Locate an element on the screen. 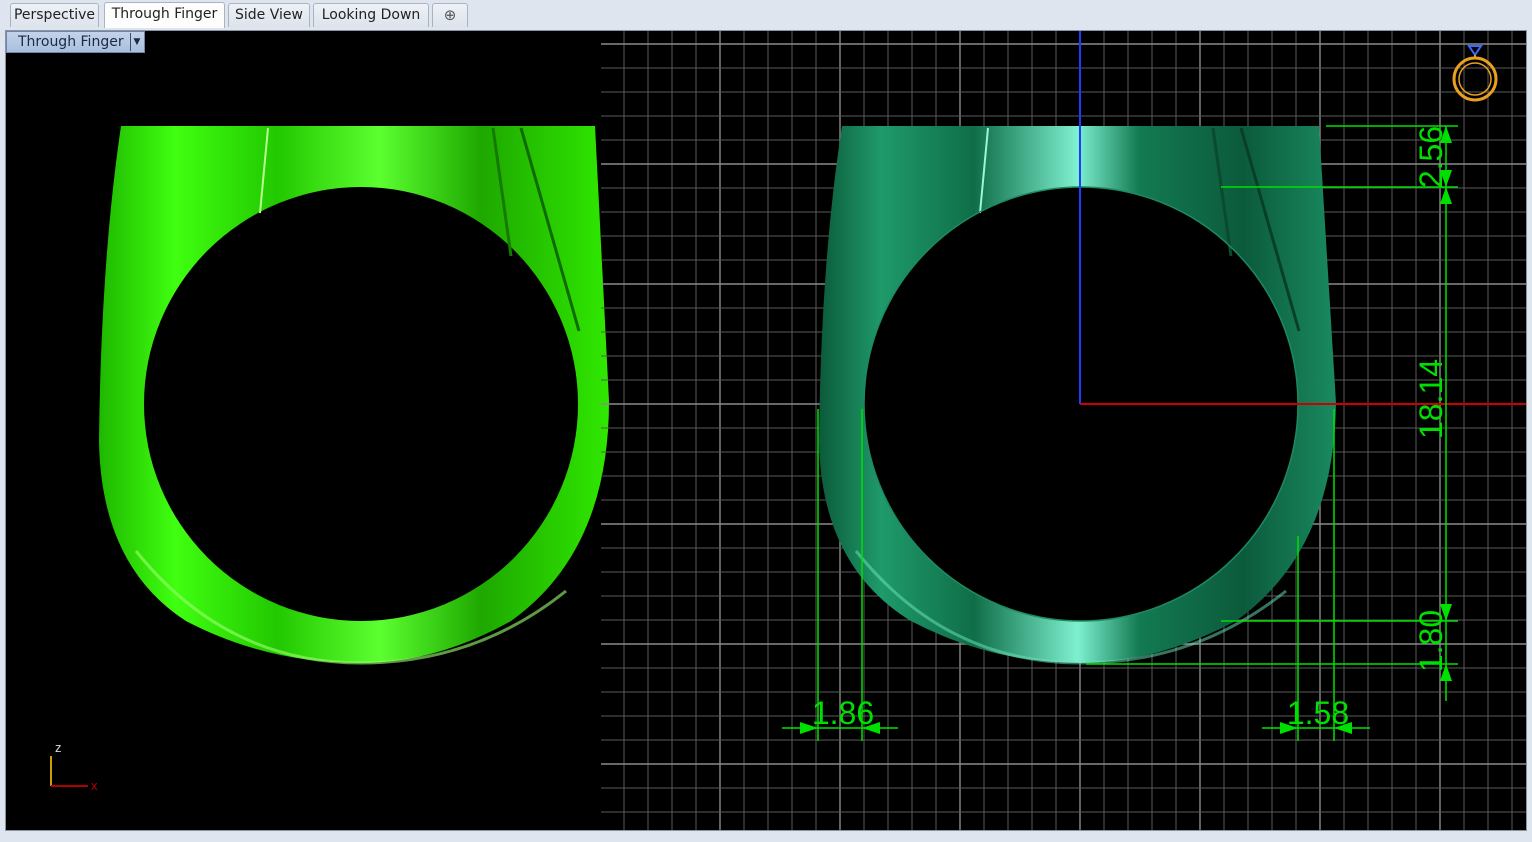 The width and height of the screenshot is (1532, 842). tab-label: Looking Down is located at coordinates (371, 15).